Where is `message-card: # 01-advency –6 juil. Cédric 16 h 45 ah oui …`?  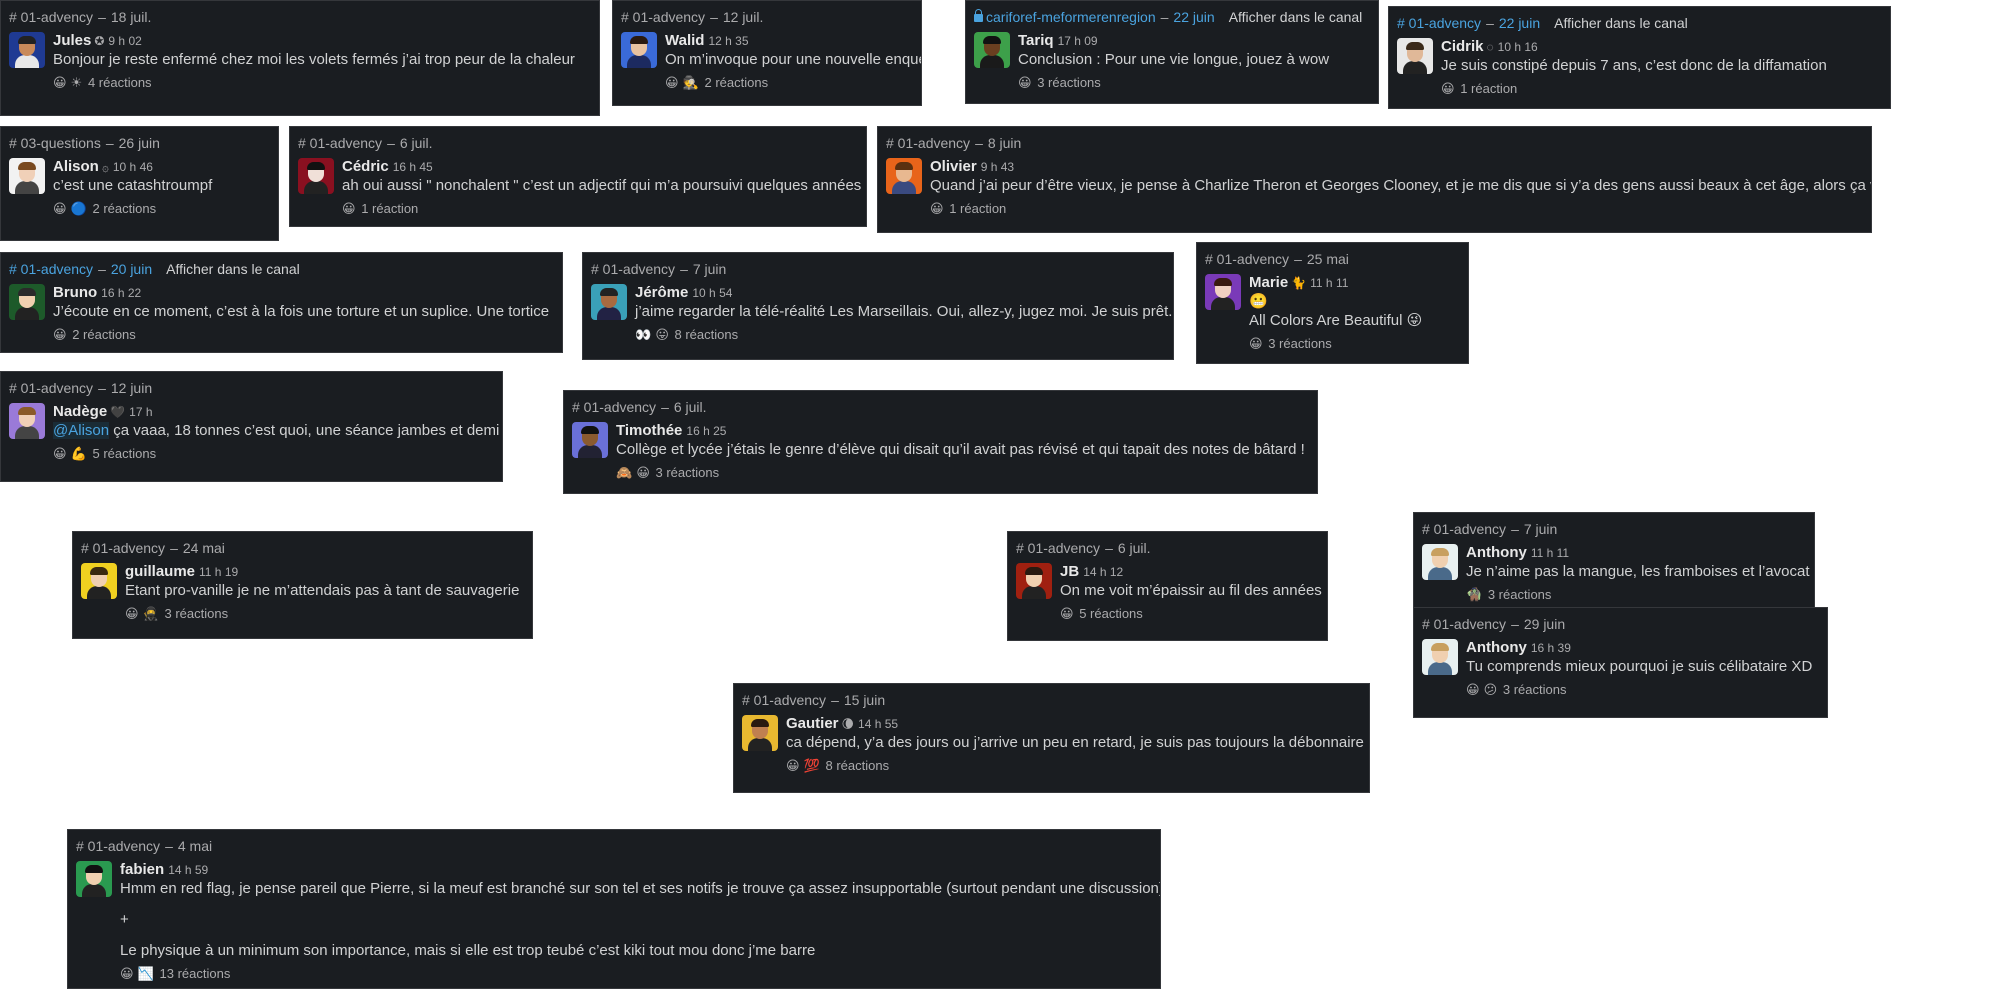 message-card: # 01-advency –6 juil. Cédric 16 h 45 ah oui … is located at coordinates (578, 176).